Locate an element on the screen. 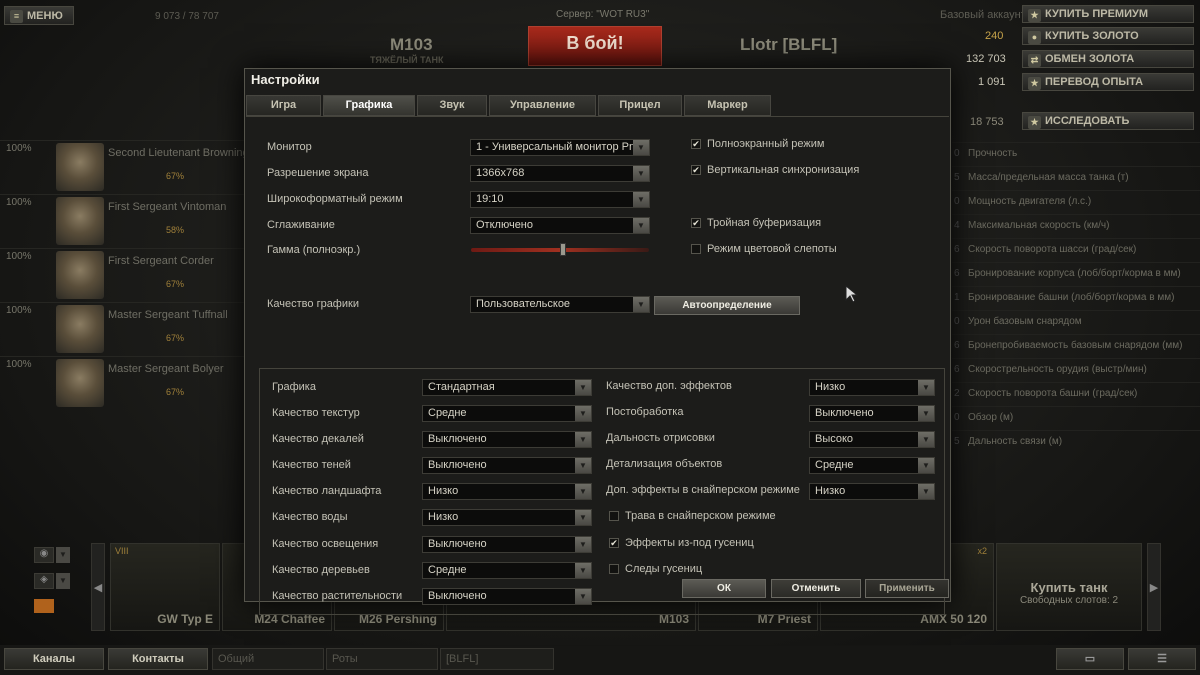  stat-label: Скорострельность орудия (выстр/мин) is located at coordinates (1057, 369).